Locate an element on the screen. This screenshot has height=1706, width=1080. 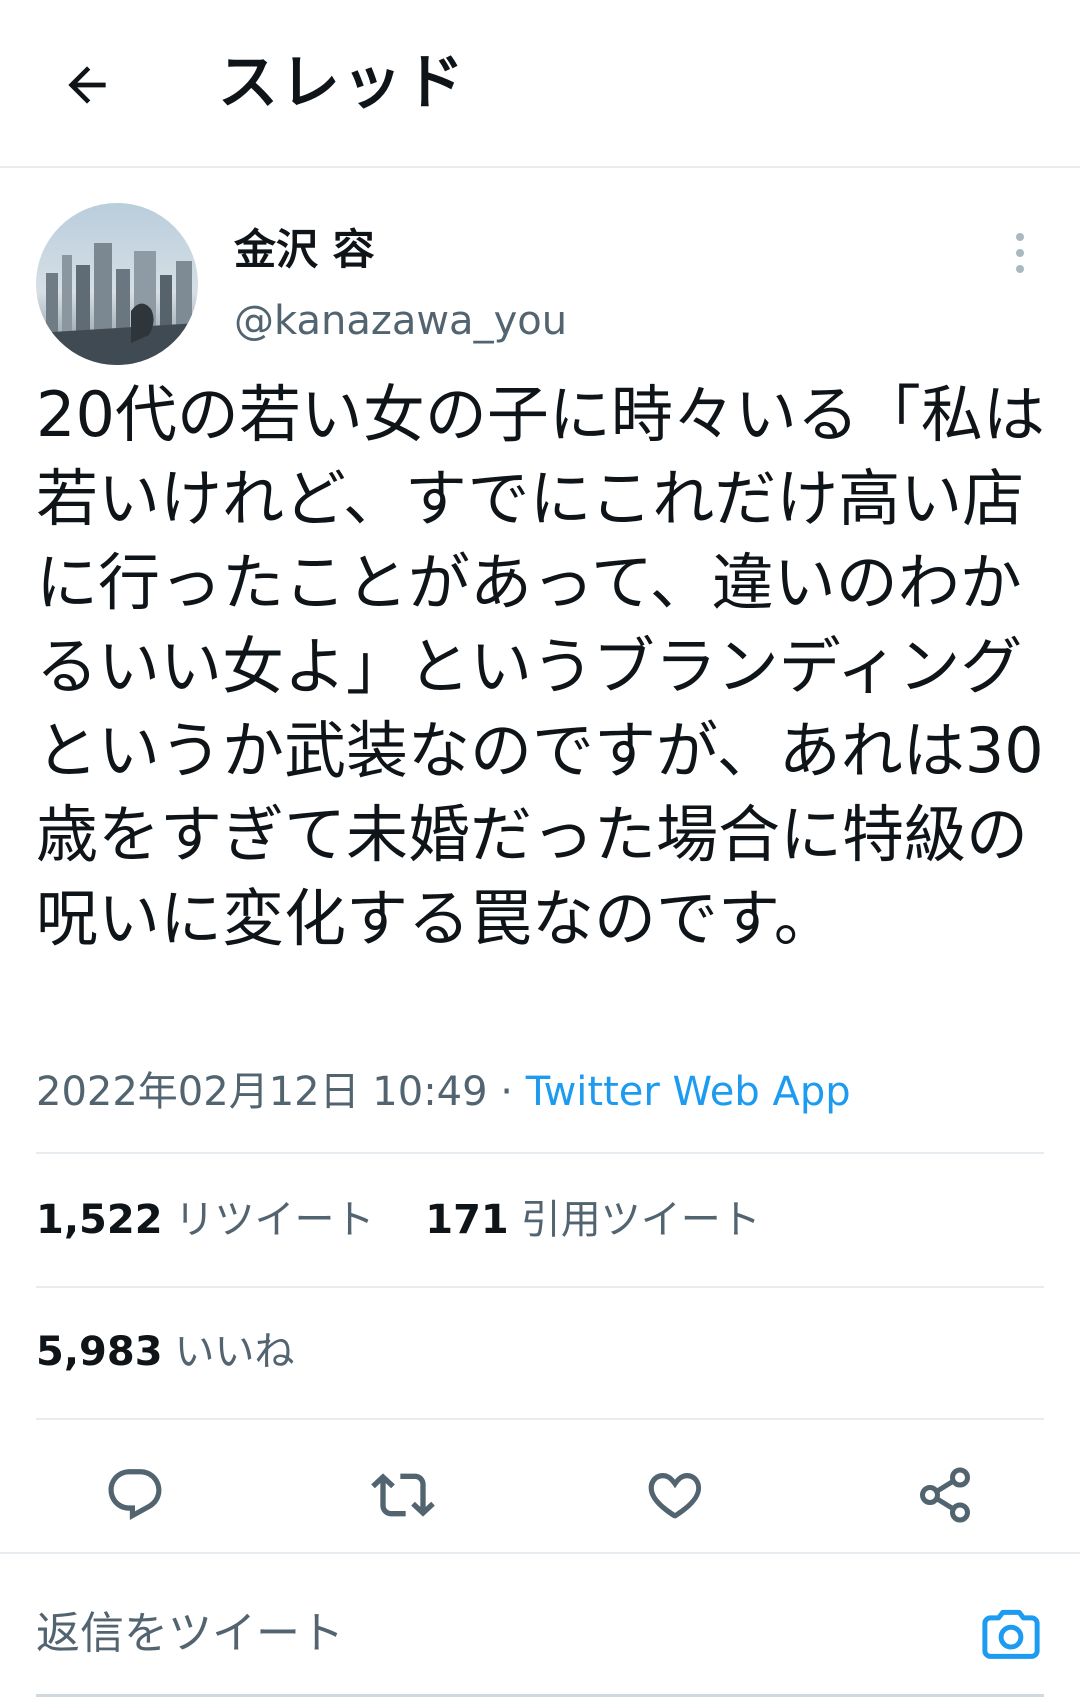
tweet-actions is located at coordinates (540, 1495).